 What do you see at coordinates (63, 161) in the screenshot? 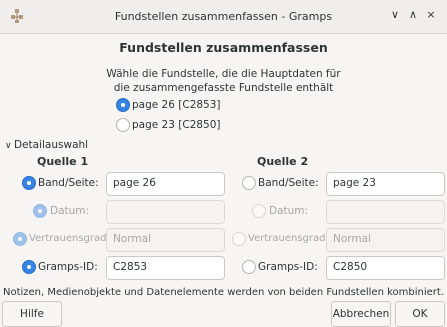
I see `source1-title: Quelle 1` at bounding box center [63, 161].